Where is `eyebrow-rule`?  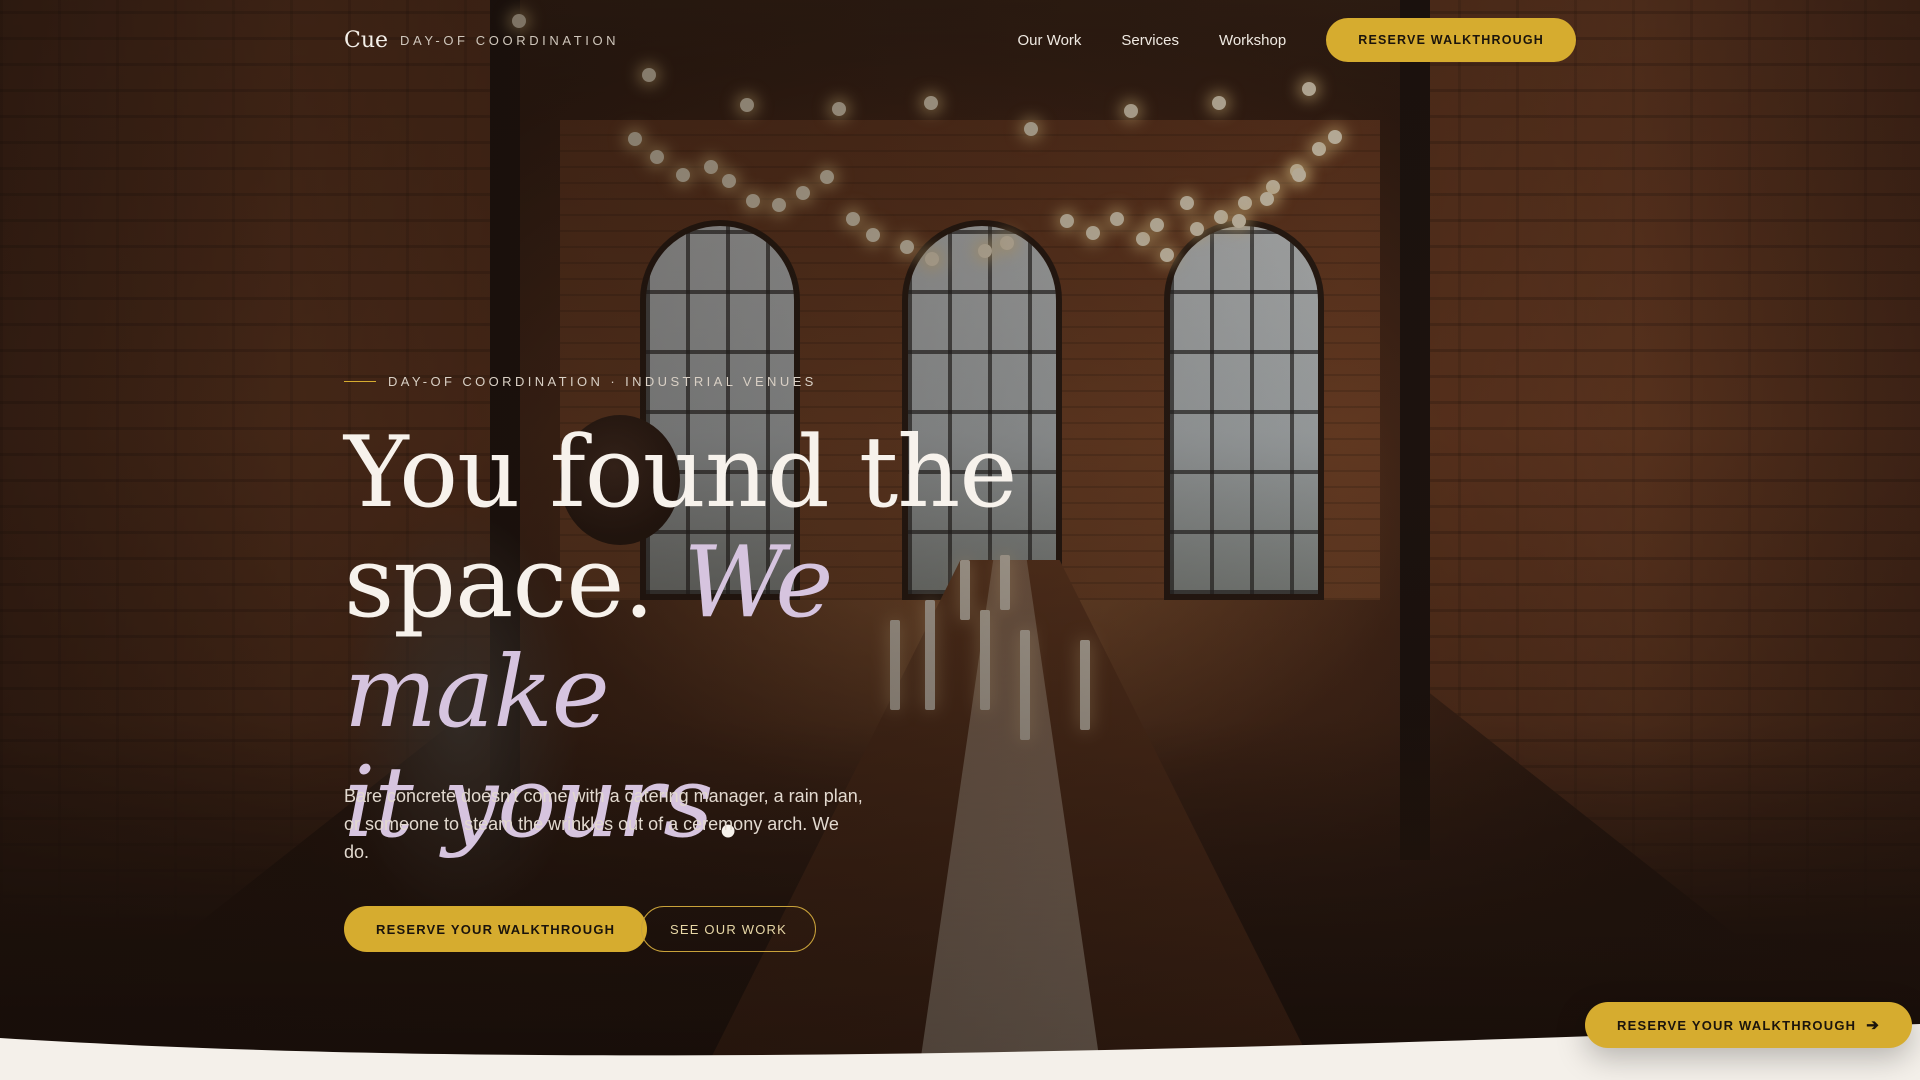 eyebrow-rule is located at coordinates (360, 381).